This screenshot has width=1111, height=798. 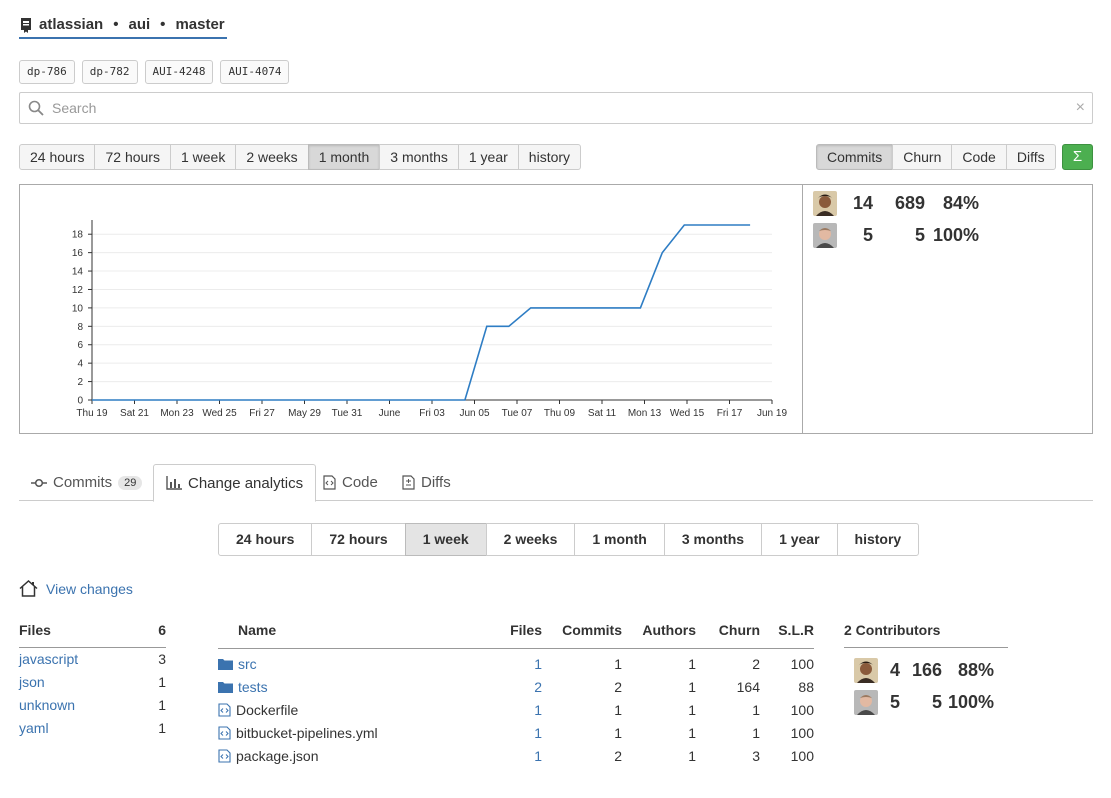 What do you see at coordinates (517, 413) in the screenshot?
I see `x-tick-label: Tue 07` at bounding box center [517, 413].